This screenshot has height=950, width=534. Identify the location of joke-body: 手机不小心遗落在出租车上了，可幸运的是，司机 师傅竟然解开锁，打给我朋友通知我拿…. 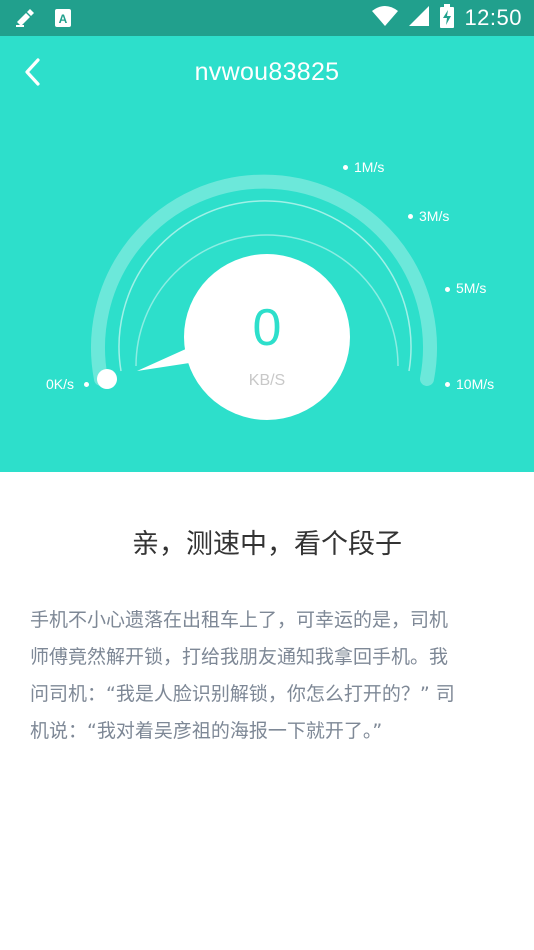
(267, 676).